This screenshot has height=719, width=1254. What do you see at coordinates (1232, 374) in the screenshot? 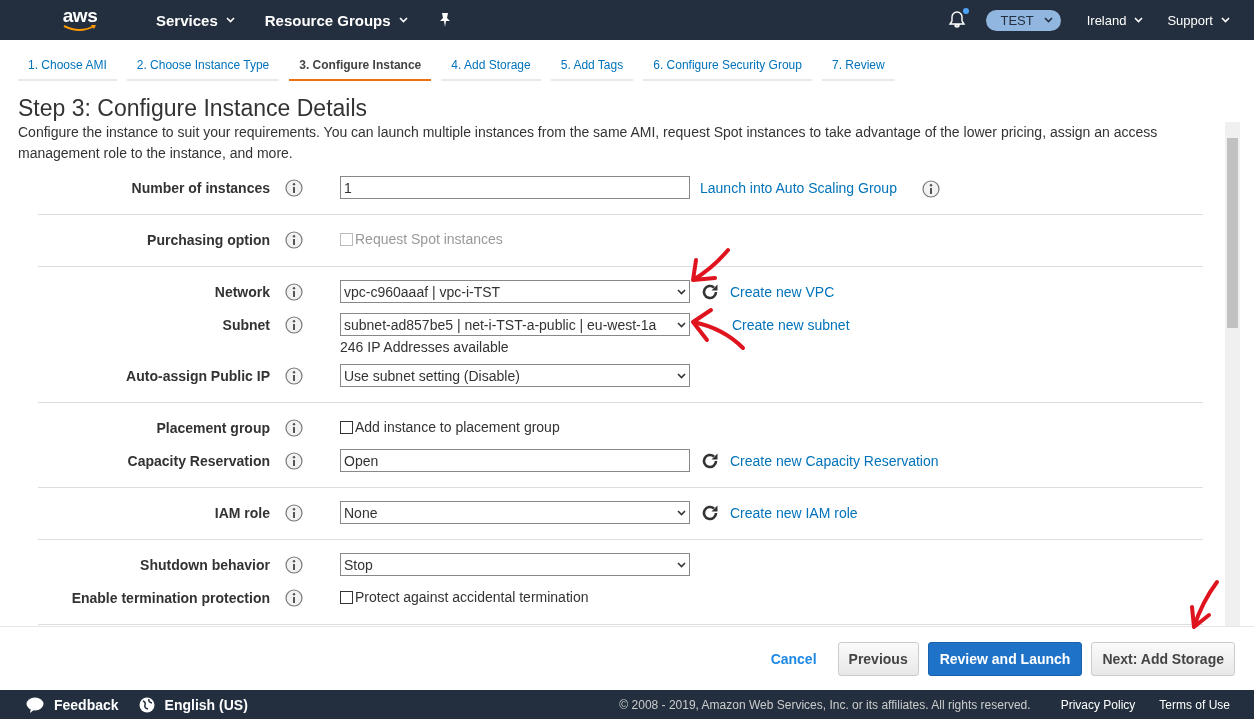
I see `scrollbar` at bounding box center [1232, 374].